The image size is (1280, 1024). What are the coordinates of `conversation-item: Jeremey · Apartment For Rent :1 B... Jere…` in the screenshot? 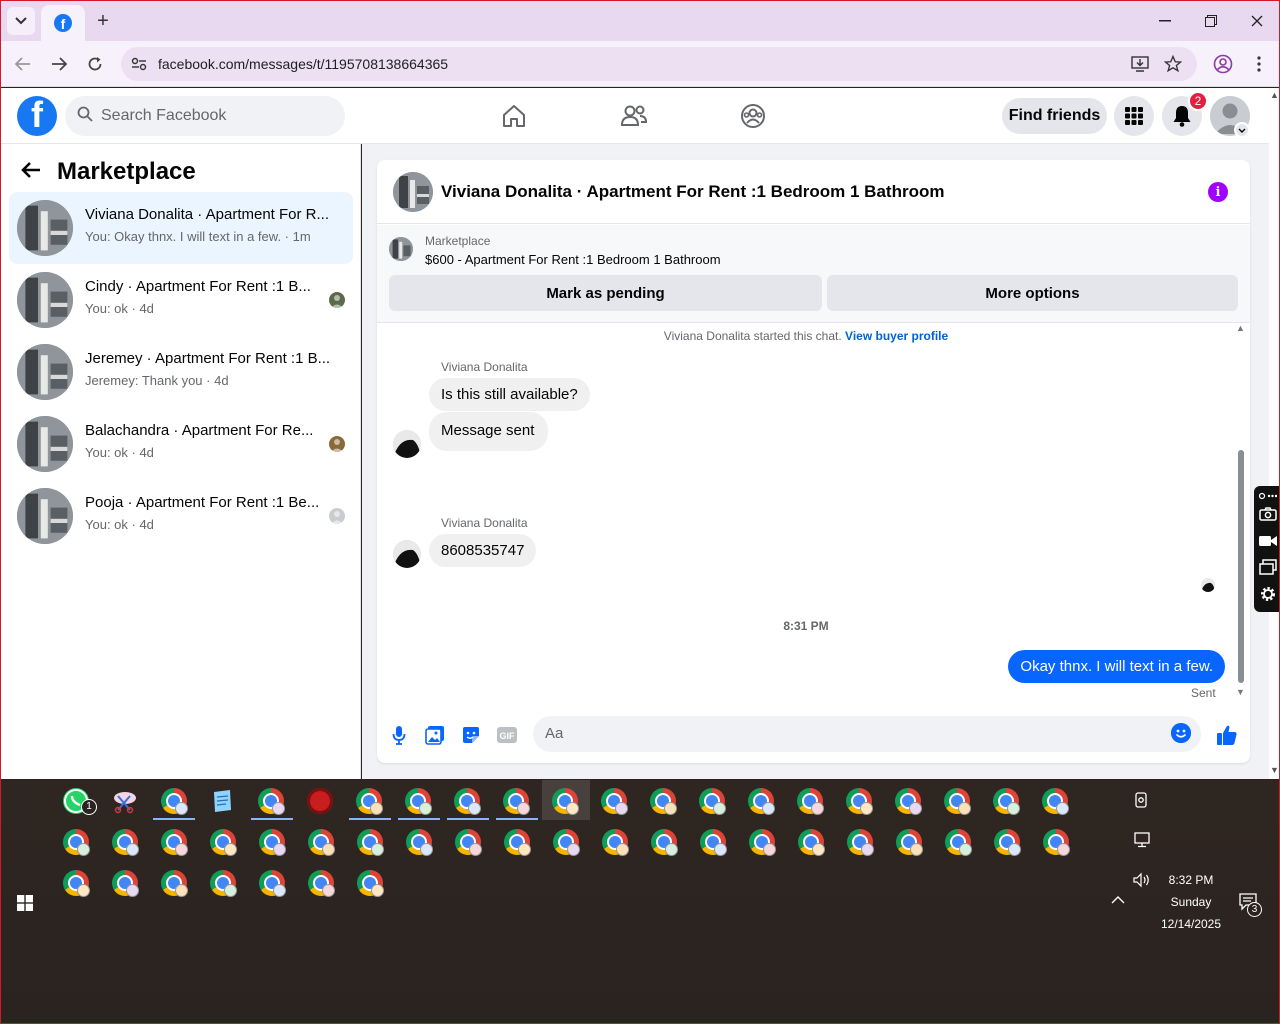 It's located at (181, 372).